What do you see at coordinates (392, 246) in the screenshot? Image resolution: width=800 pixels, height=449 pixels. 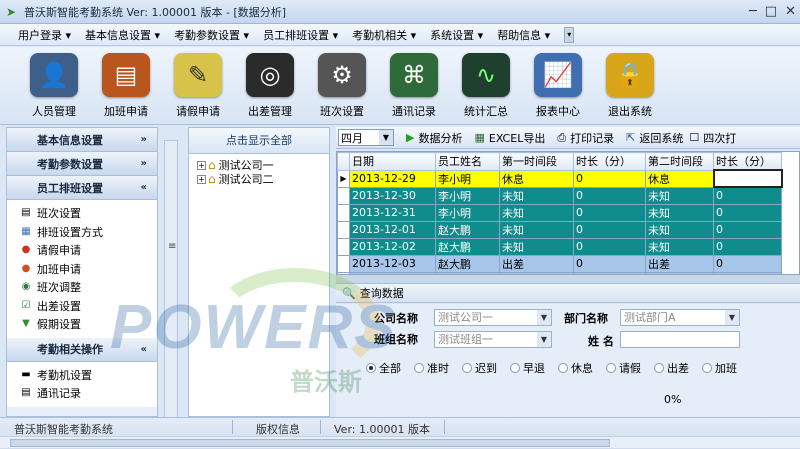 I see `cell-date: 2013-12-02` at bounding box center [392, 246].